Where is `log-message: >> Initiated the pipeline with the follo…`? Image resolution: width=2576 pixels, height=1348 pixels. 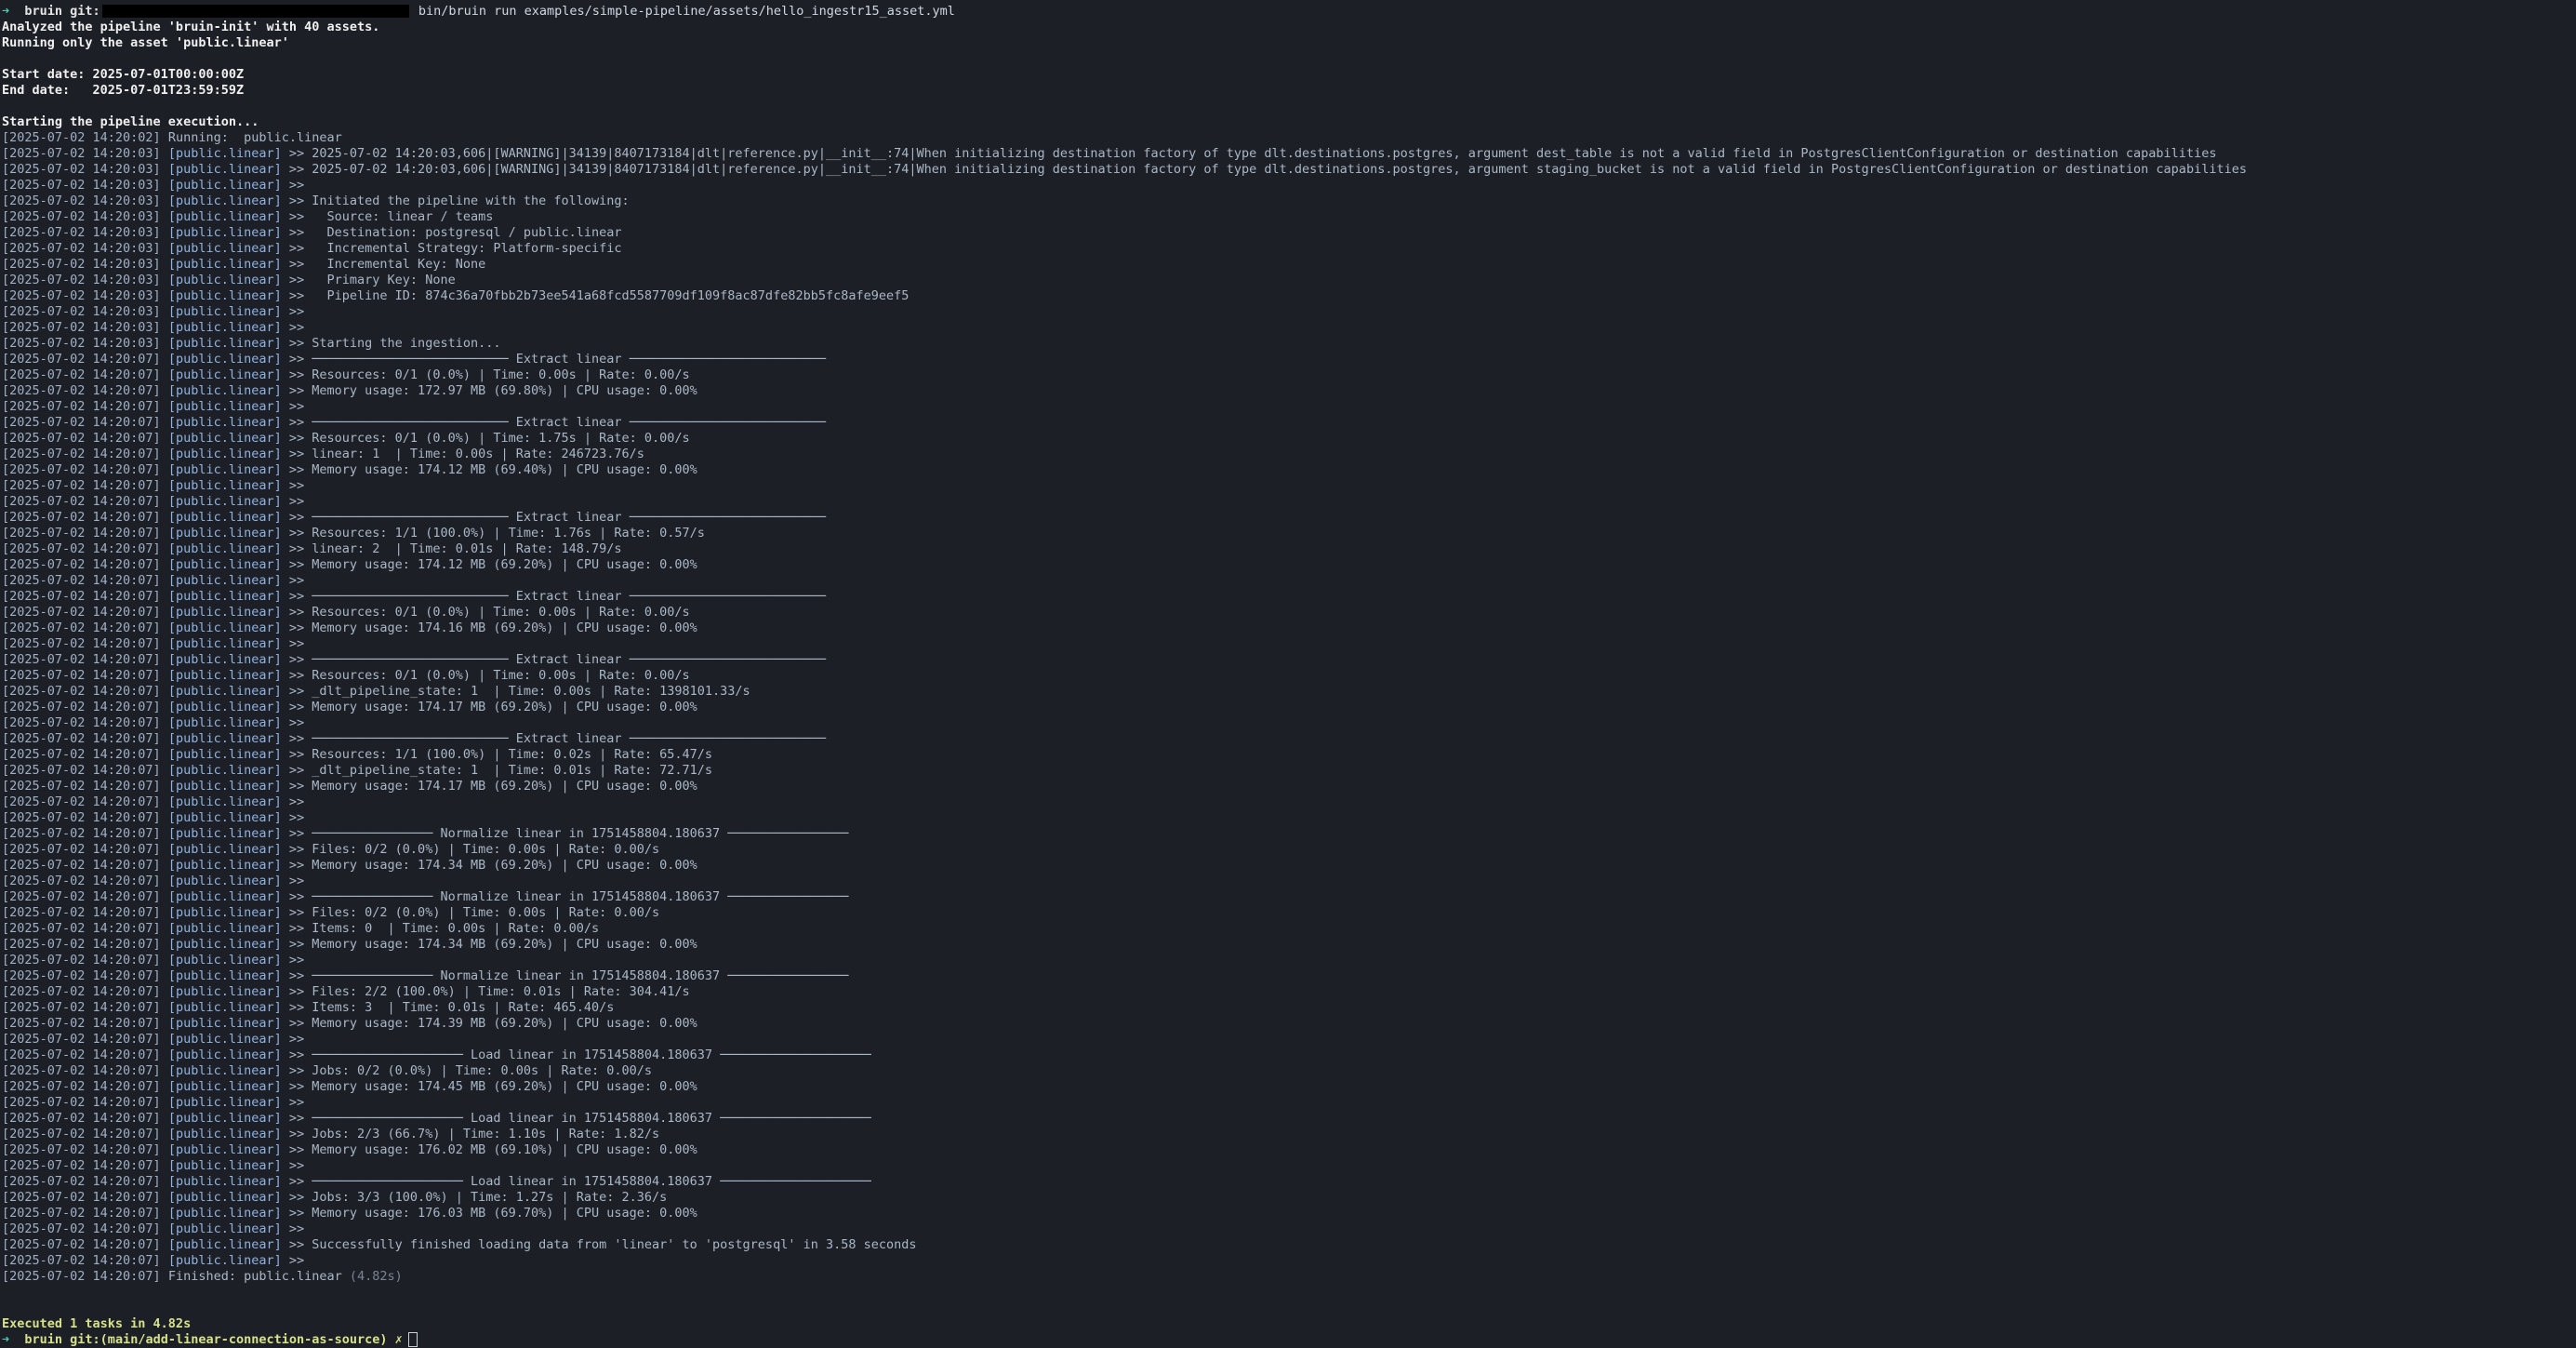
log-message: >> Initiated the pipeline with the follo… is located at coordinates (459, 201).